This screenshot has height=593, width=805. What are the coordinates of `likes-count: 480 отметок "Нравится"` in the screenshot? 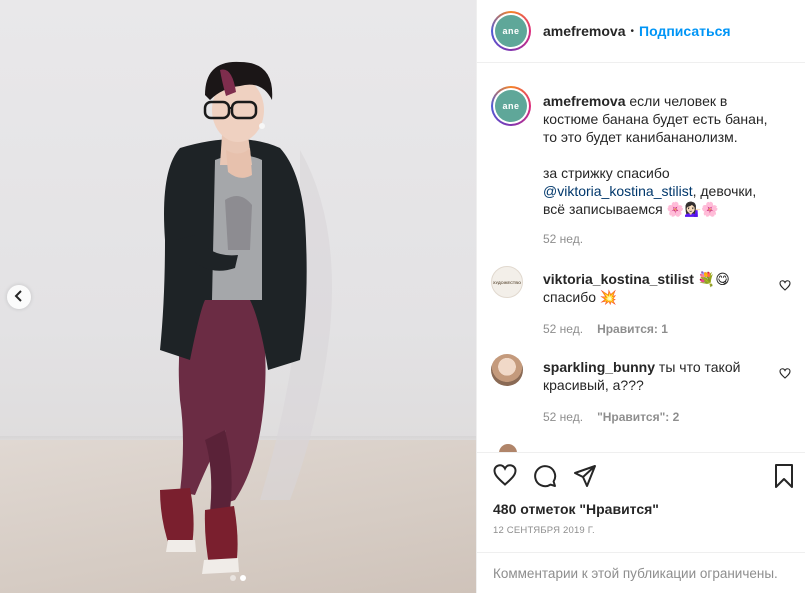 It's located at (576, 509).